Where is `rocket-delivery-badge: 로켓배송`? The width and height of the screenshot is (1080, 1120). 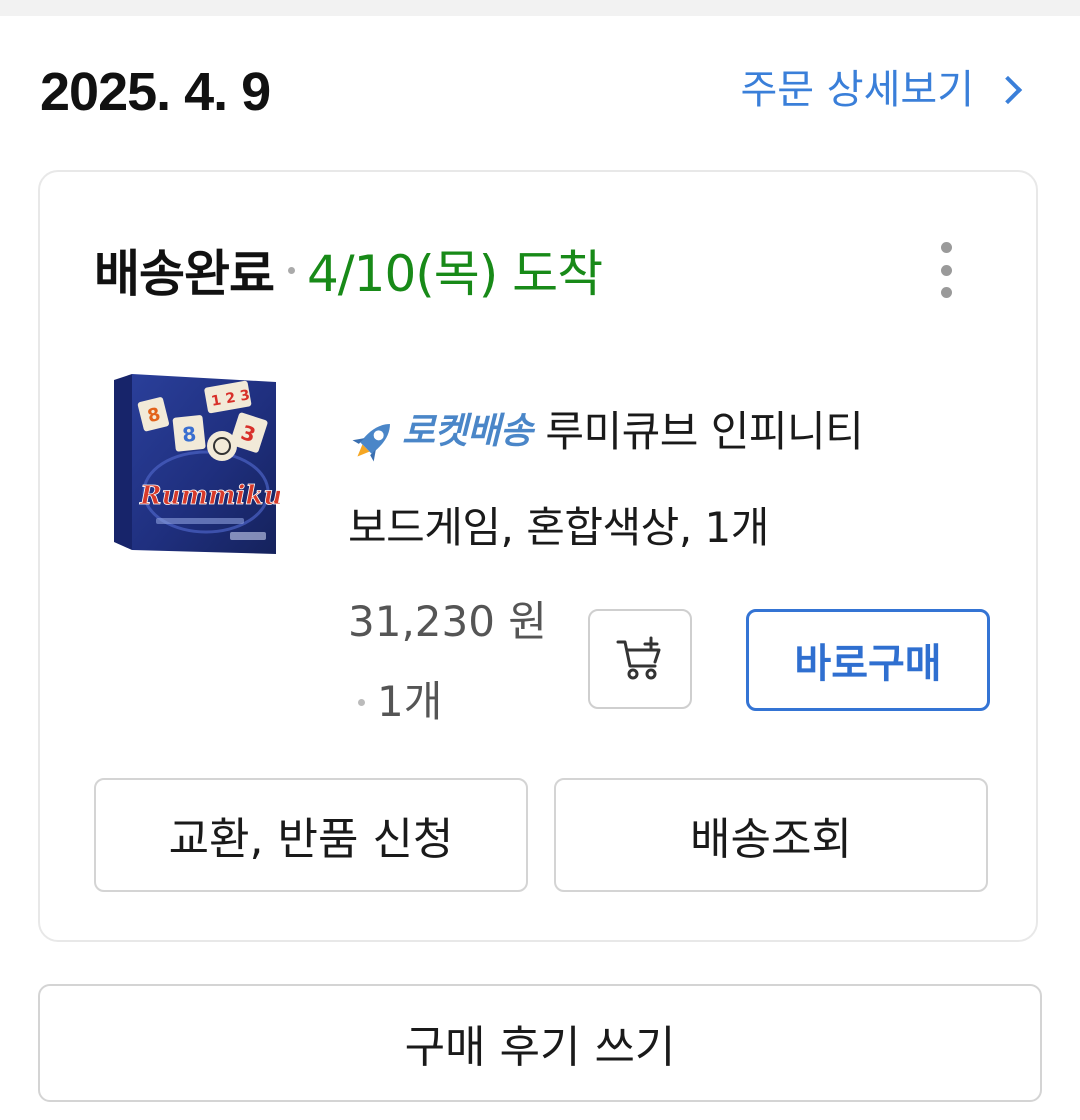
rocket-delivery-badge: 로켓배송 is located at coordinates (440, 432).